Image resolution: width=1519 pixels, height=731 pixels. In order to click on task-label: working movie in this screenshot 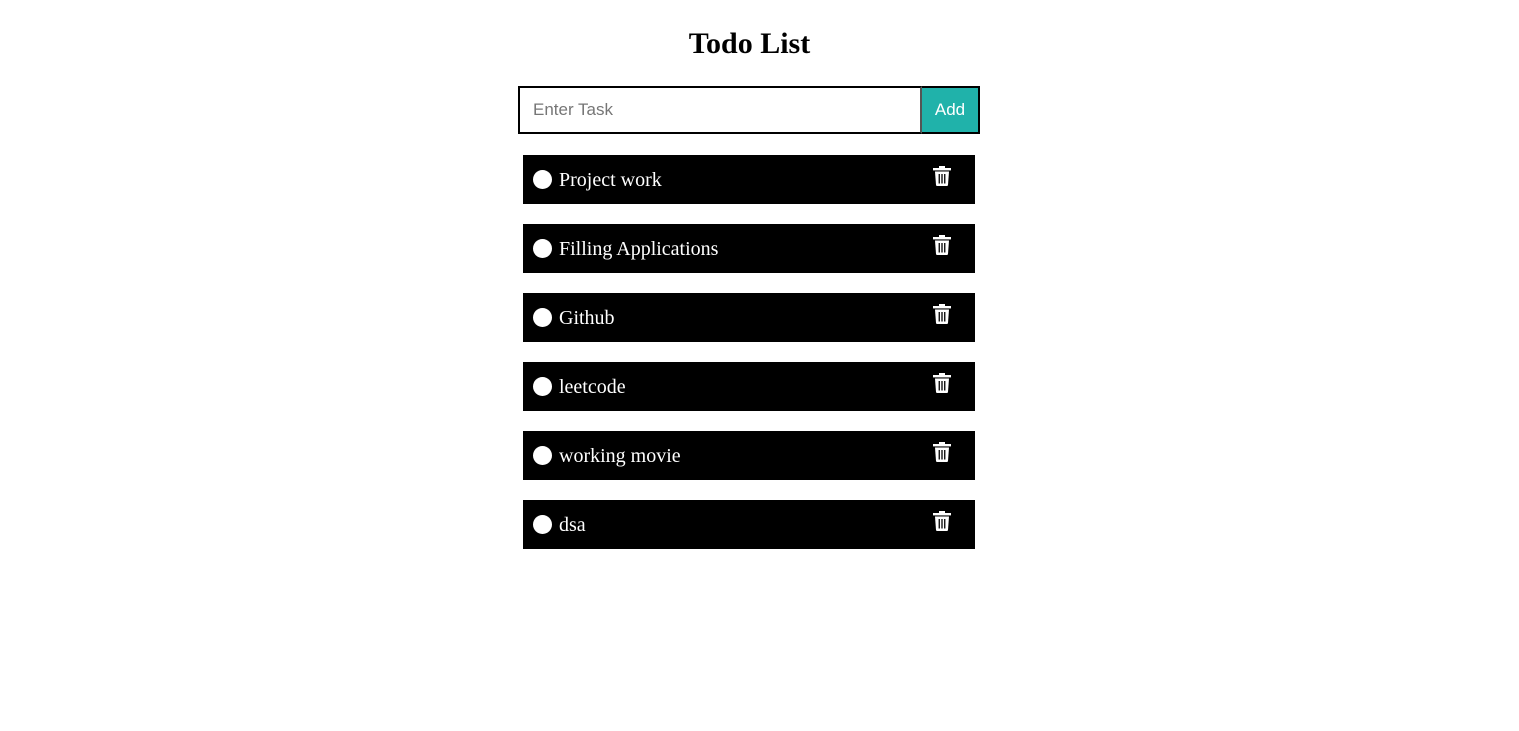, I will do `click(620, 455)`.